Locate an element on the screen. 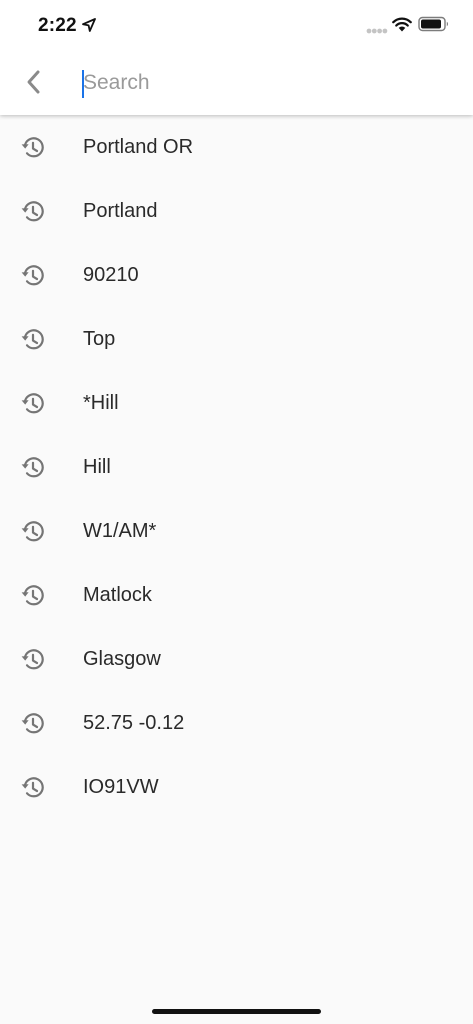  status-time: 2:22 is located at coordinates (57, 25).